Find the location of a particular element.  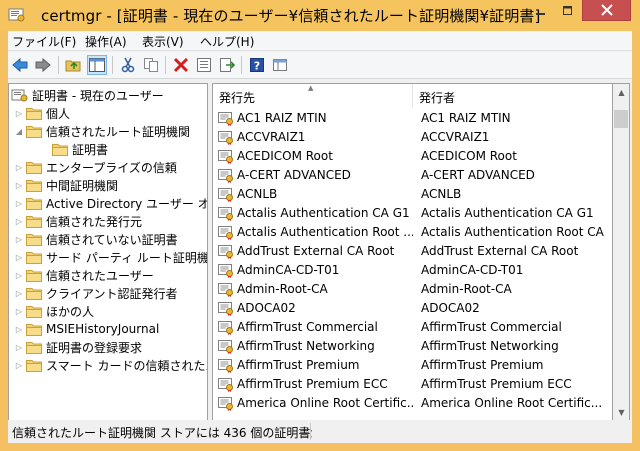

list-item: ACNLB ACNLB is located at coordinates (412, 194).